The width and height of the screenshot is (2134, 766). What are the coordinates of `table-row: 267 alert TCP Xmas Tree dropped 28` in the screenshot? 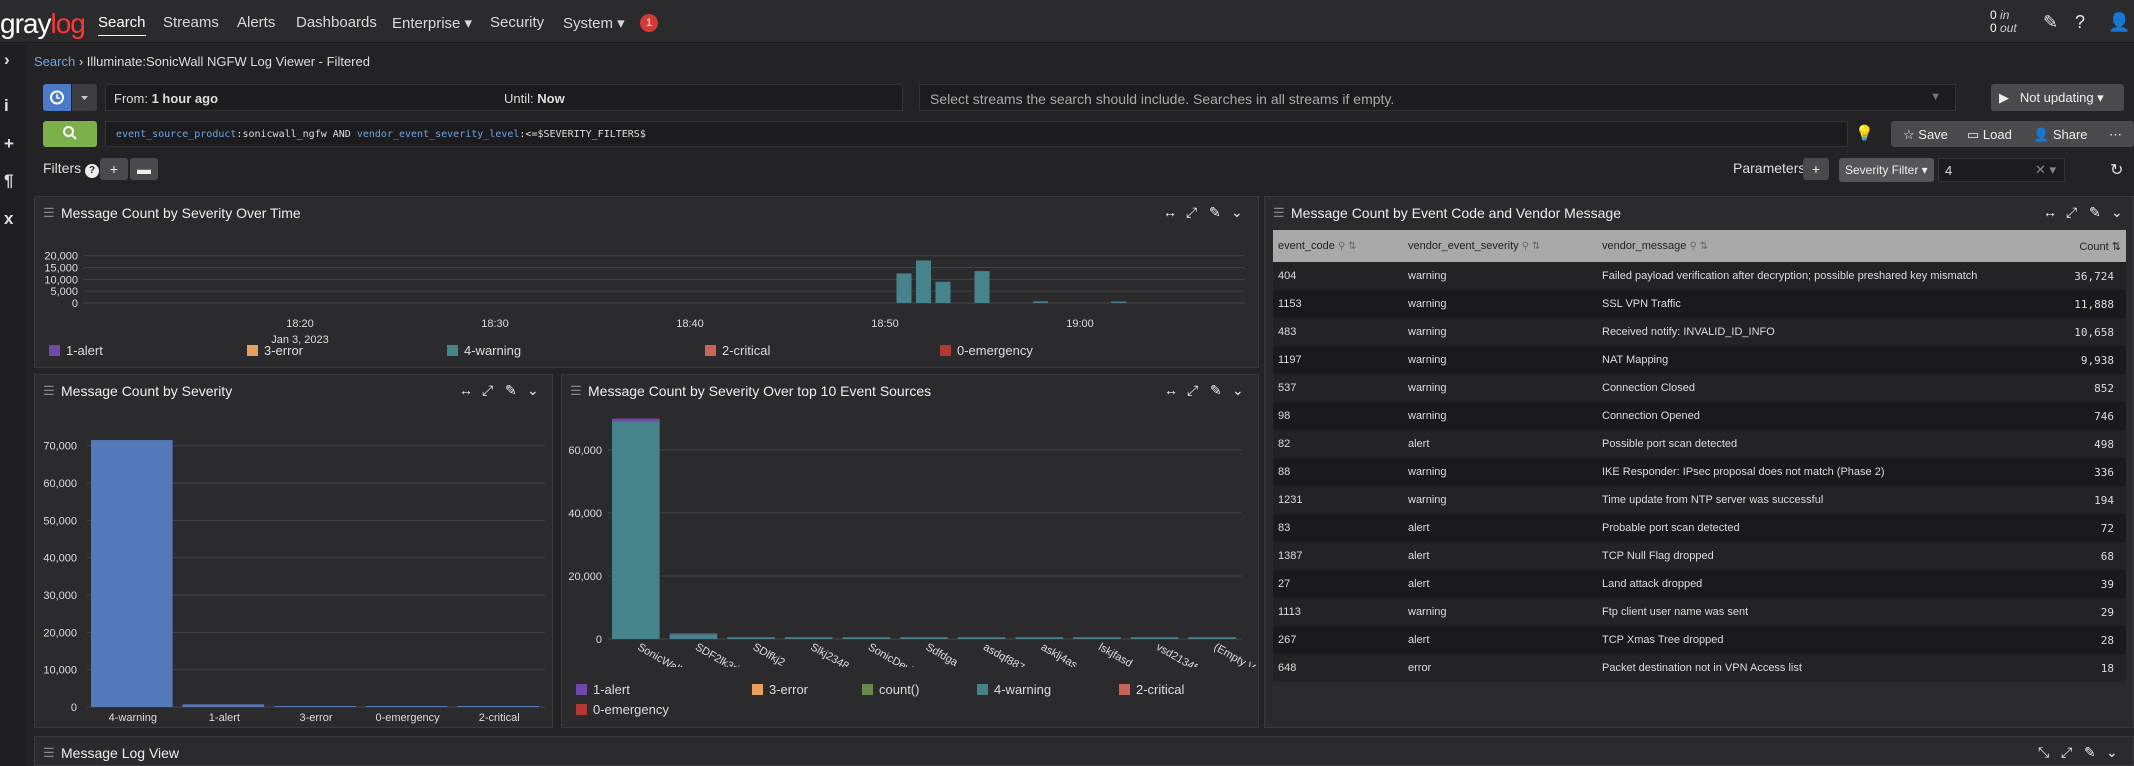 It's located at (1699, 640).